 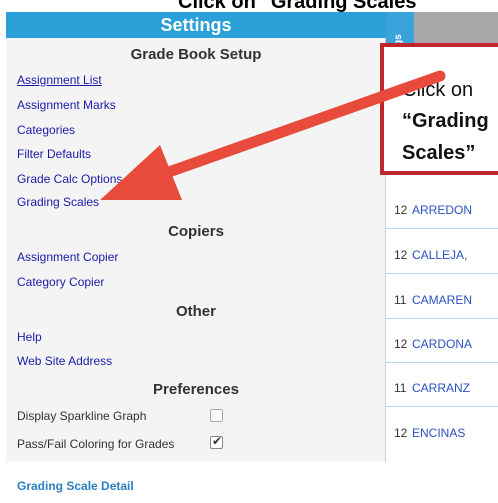 I want to click on gradebook-setup-heading: Grade Book Setup, so click(x=196, y=54).